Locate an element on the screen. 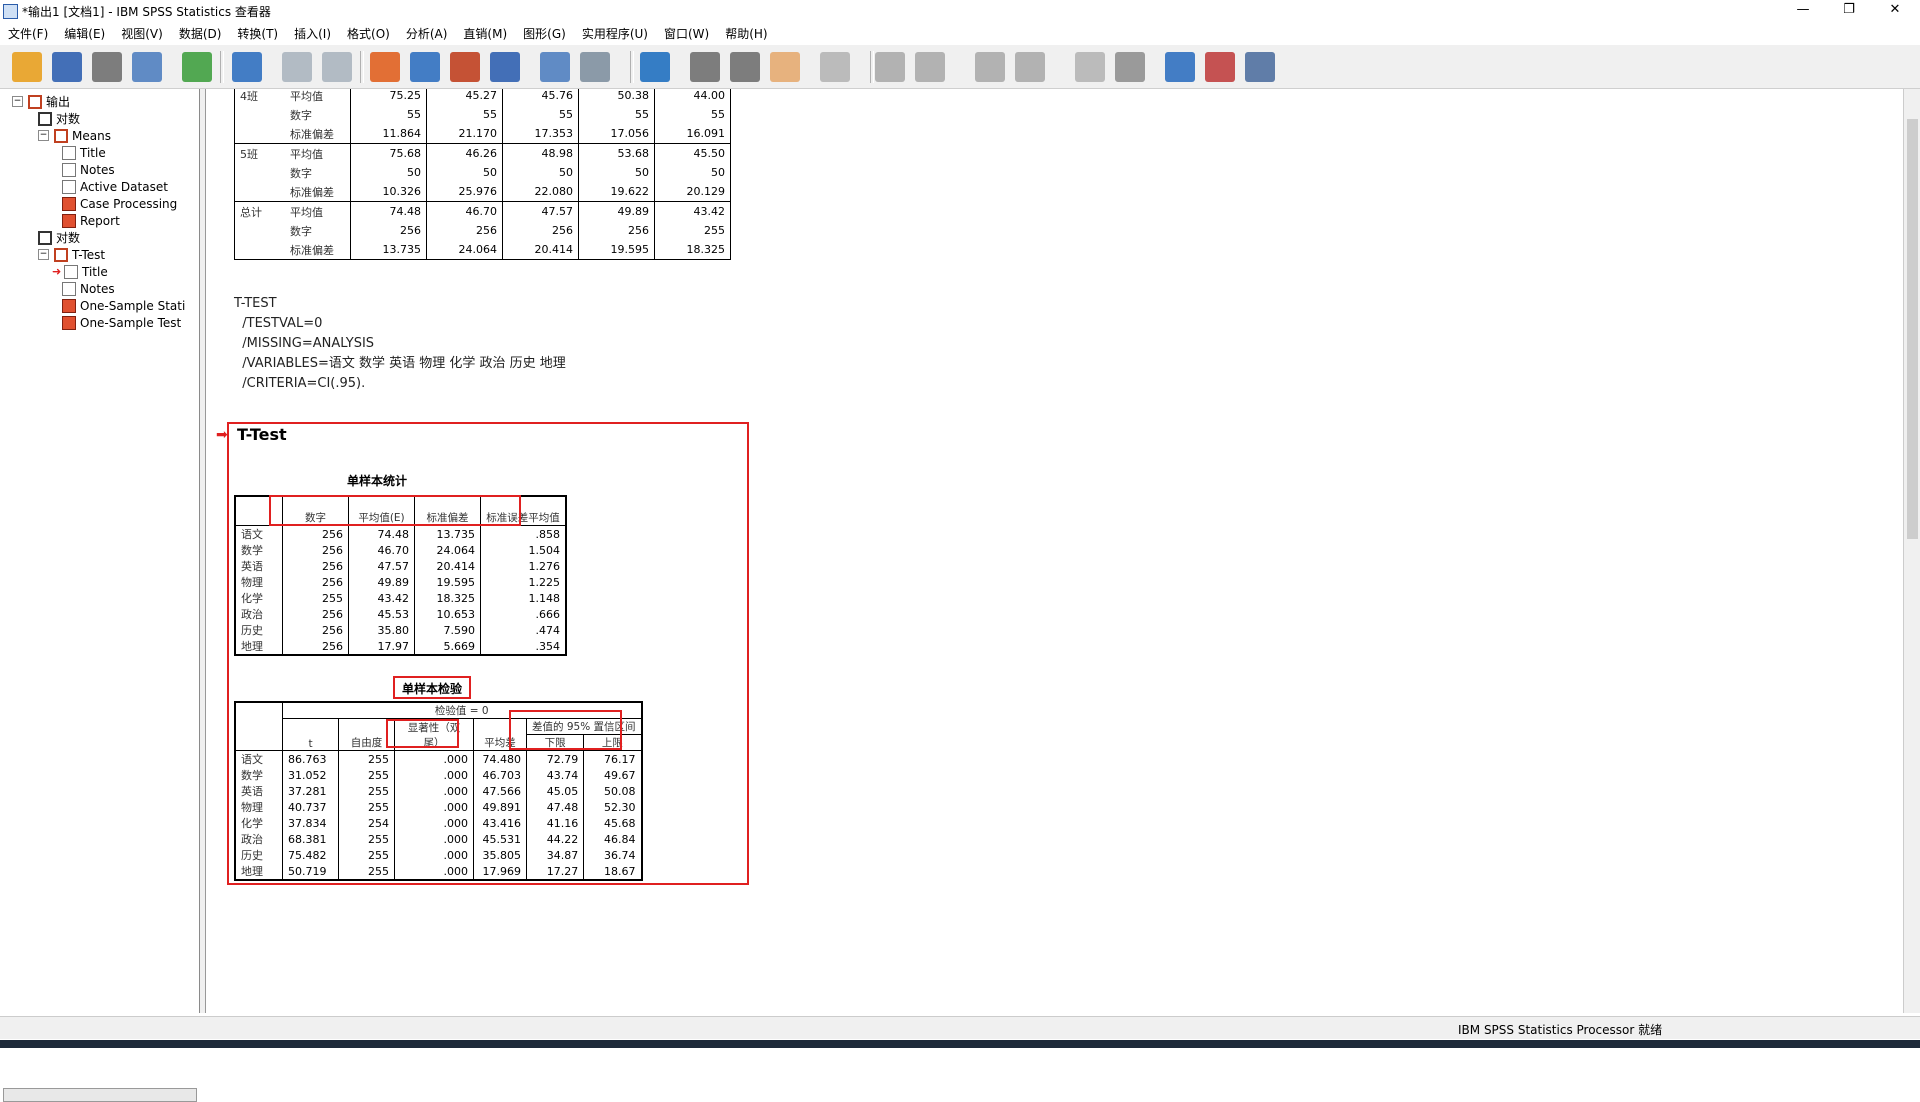 The width and height of the screenshot is (1920, 1102). table-cell: 45.68 is located at coordinates (620, 823).